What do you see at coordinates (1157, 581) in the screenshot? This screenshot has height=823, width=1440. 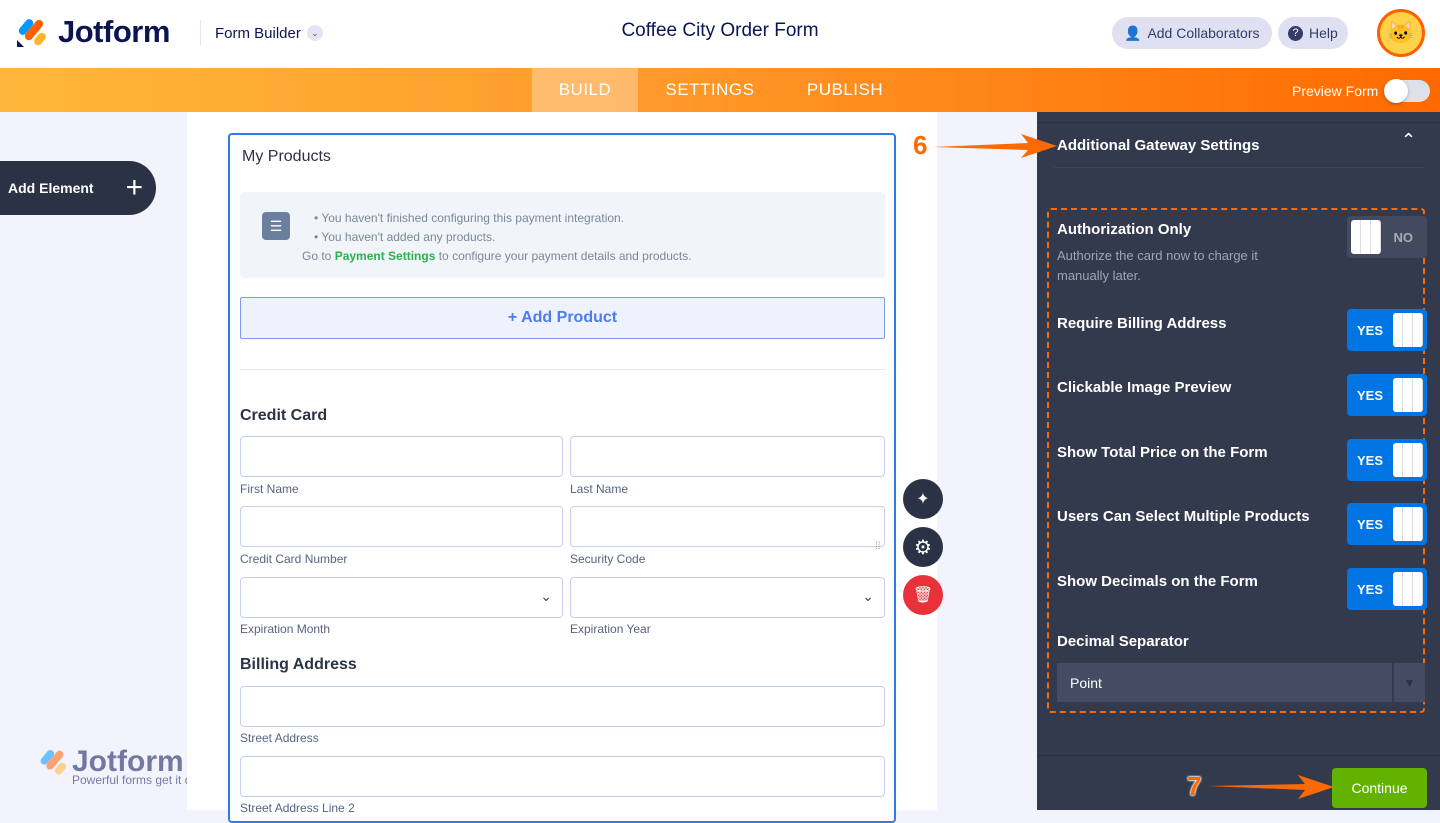 I see `setting-label: Show Decimals on the Form` at bounding box center [1157, 581].